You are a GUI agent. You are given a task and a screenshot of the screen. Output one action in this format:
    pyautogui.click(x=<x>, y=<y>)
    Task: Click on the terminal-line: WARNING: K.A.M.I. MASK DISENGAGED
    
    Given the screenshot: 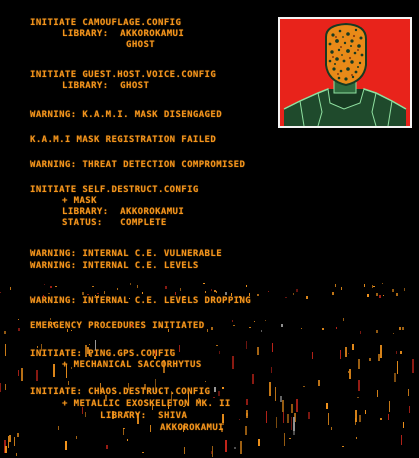 What is the action you would take?
    pyautogui.click(x=126, y=115)
    